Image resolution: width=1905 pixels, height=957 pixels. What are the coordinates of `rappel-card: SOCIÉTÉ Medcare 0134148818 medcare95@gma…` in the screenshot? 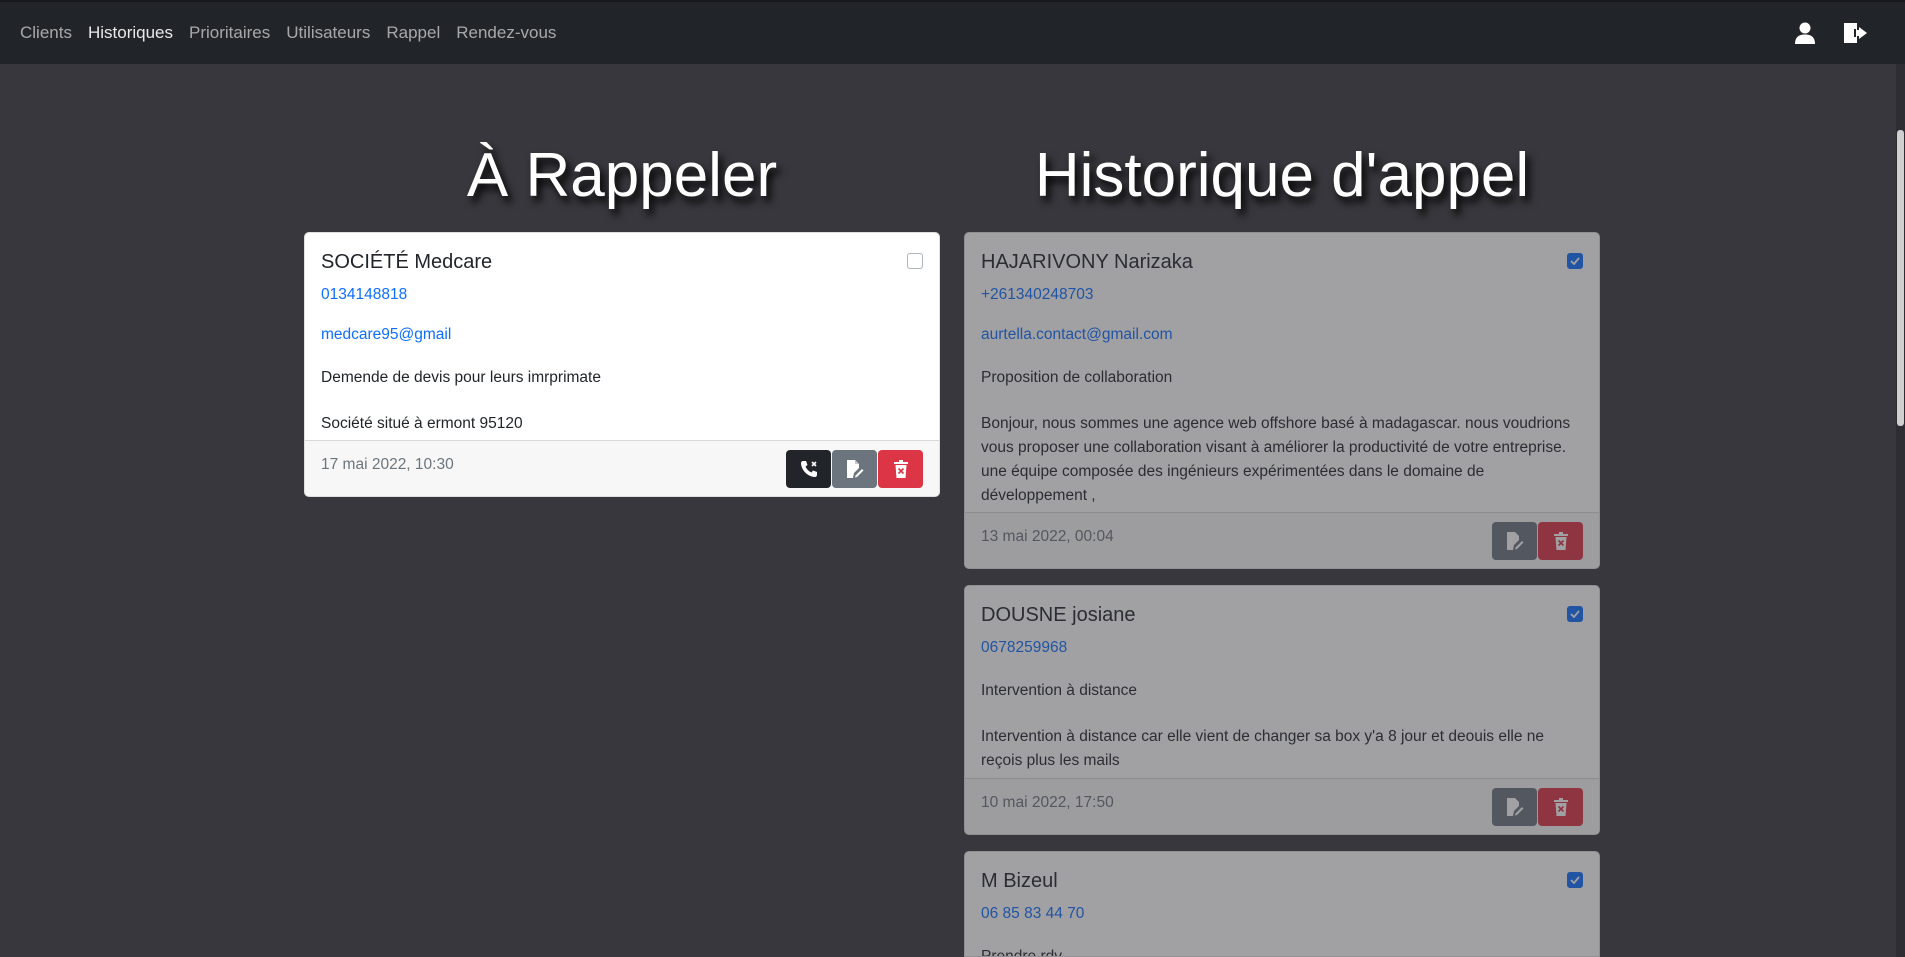 It's located at (622, 364).